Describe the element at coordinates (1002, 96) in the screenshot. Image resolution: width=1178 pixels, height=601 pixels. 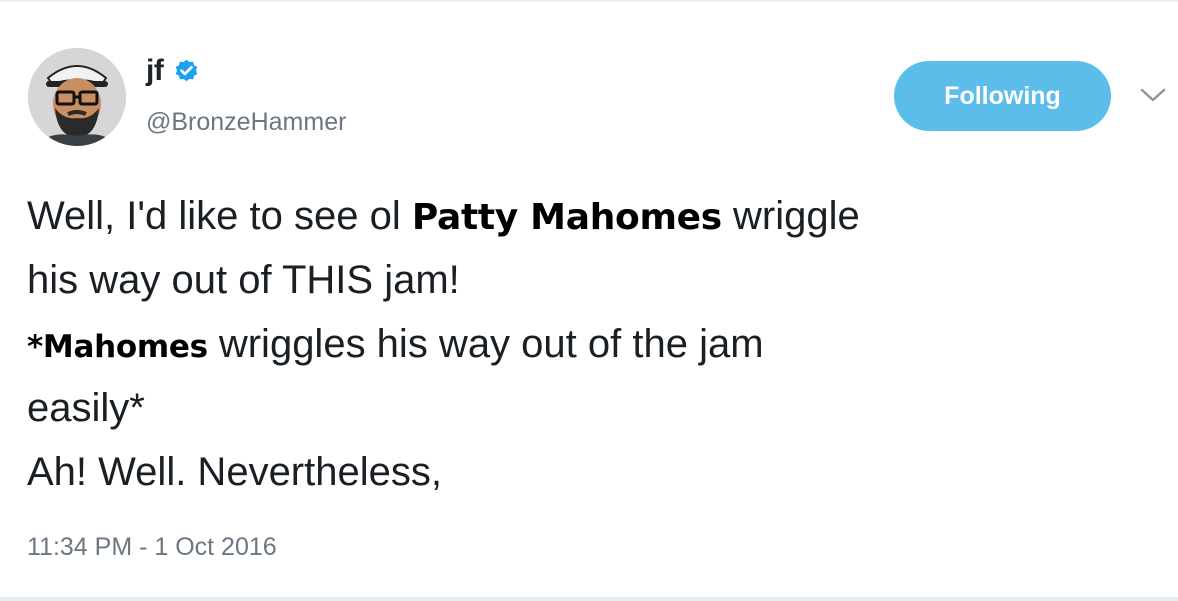
I see `following-button: Following` at that location.